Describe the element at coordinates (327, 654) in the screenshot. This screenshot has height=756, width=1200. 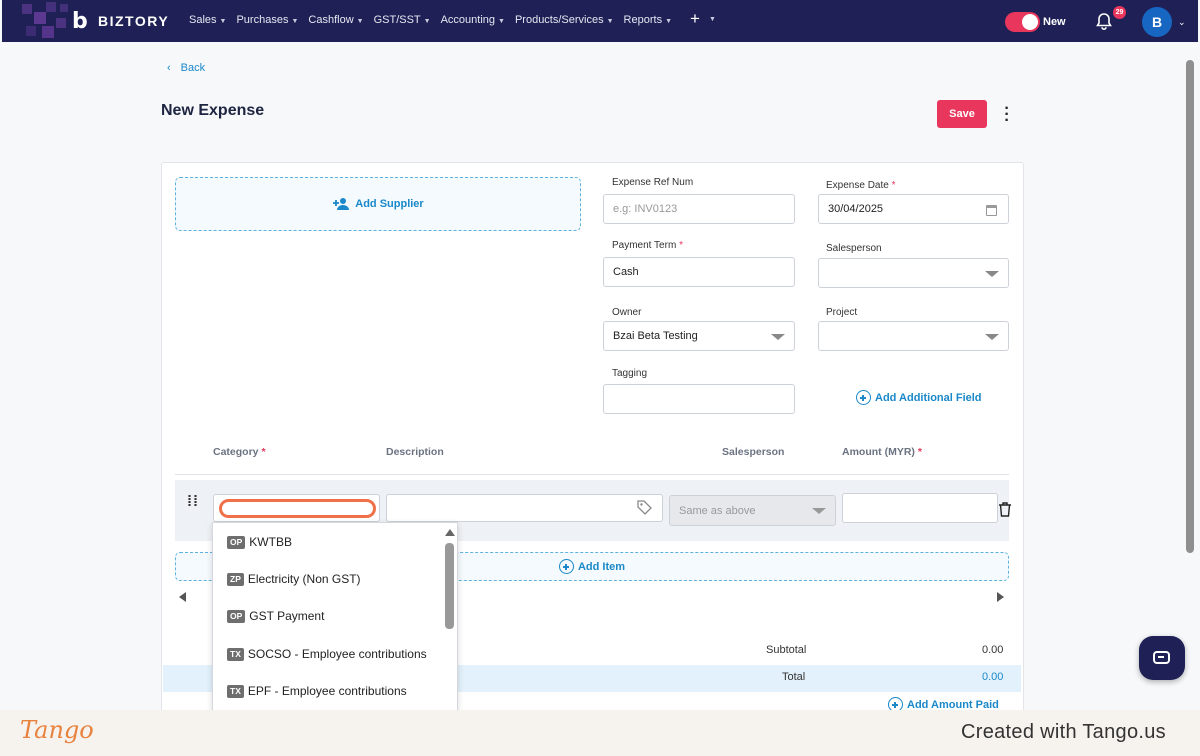
I see `list-item: TX SOCSO - Employee contributions` at that location.